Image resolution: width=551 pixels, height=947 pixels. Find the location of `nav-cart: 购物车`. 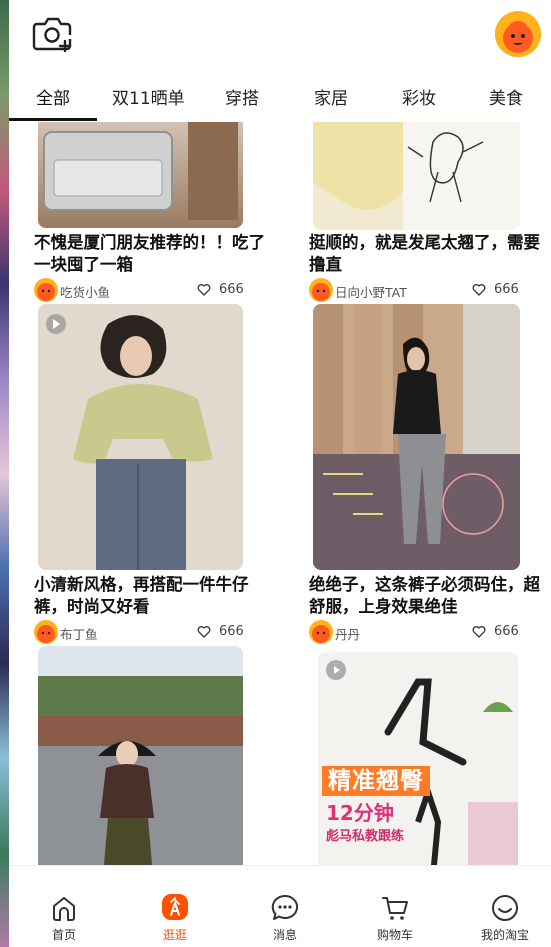

nav-cart: 购物车 is located at coordinates (395, 906).